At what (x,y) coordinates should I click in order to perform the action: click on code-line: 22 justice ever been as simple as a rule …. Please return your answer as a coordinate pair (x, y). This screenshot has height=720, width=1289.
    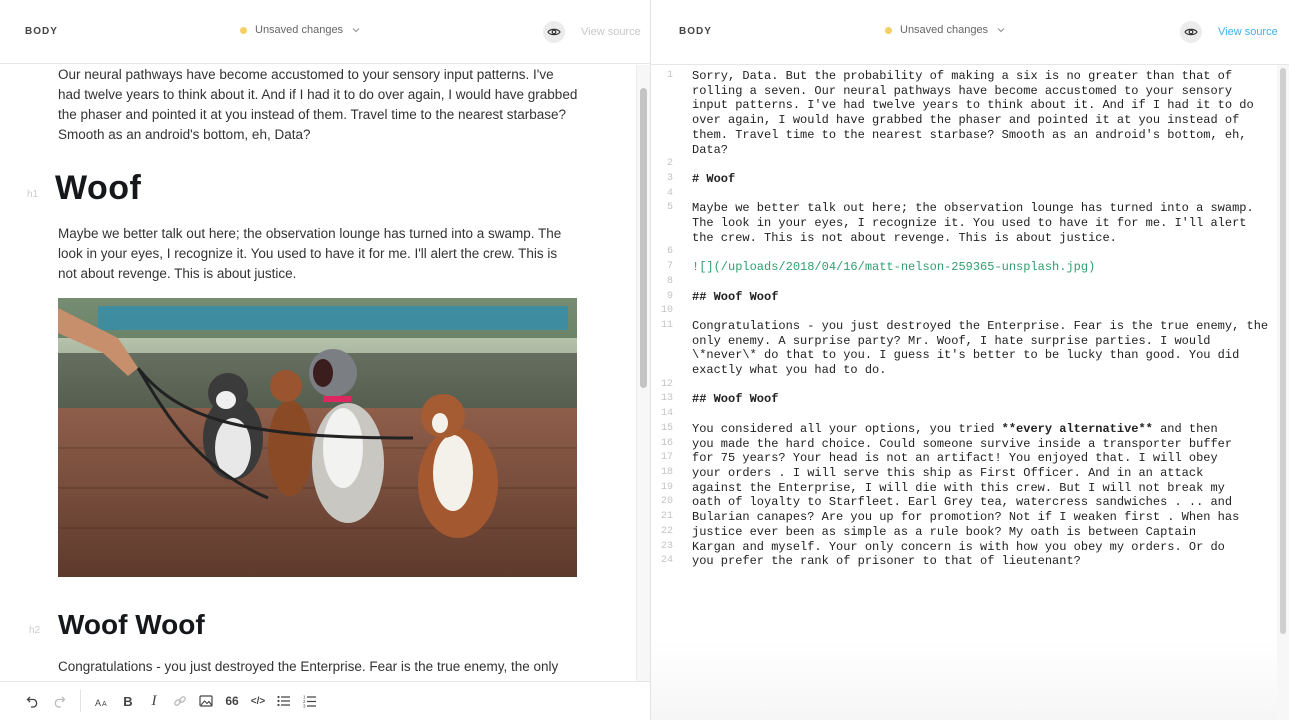
    Looking at the image, I should click on (965, 532).